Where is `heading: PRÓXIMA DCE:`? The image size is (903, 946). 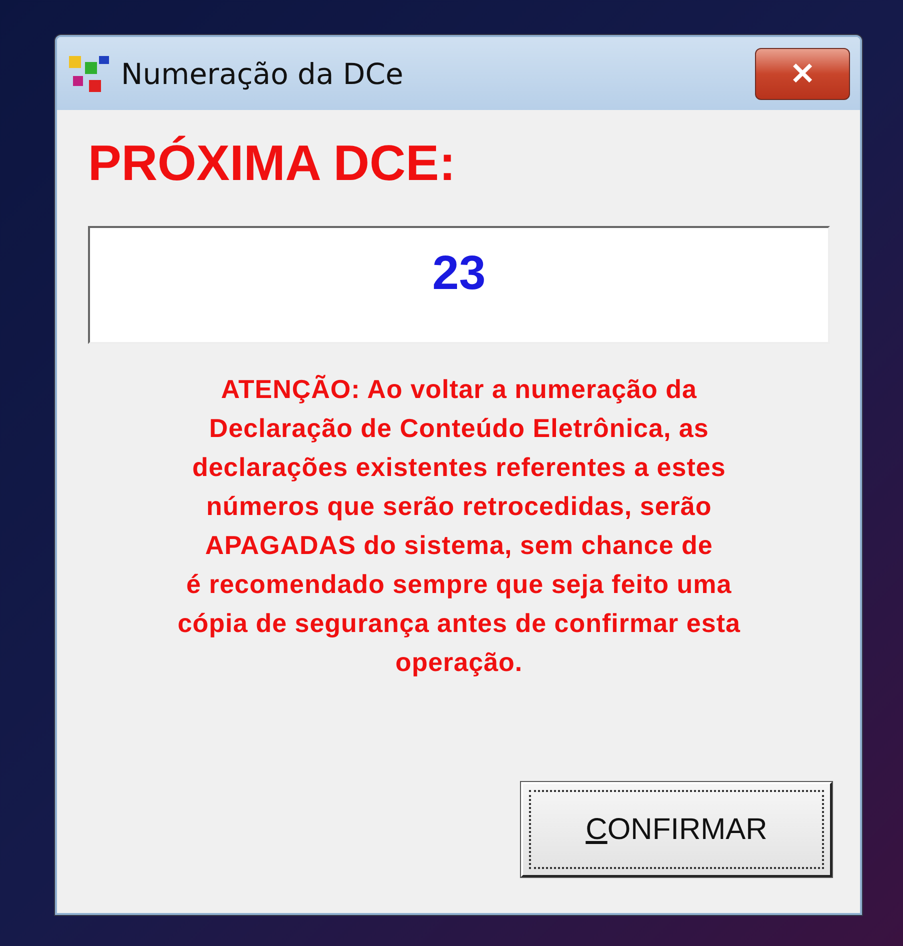
heading: PRÓXIMA DCE: is located at coordinates (272, 163).